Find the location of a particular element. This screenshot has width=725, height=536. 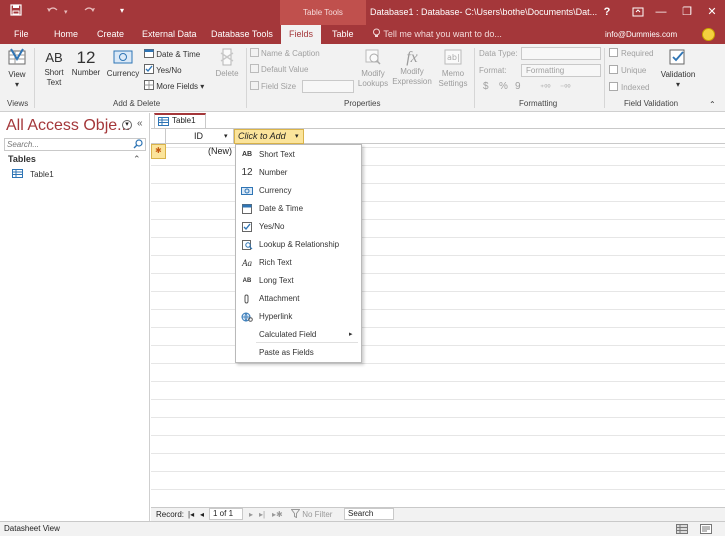

menu-item-hyperlink: Hyperlink is located at coordinates (298, 317).